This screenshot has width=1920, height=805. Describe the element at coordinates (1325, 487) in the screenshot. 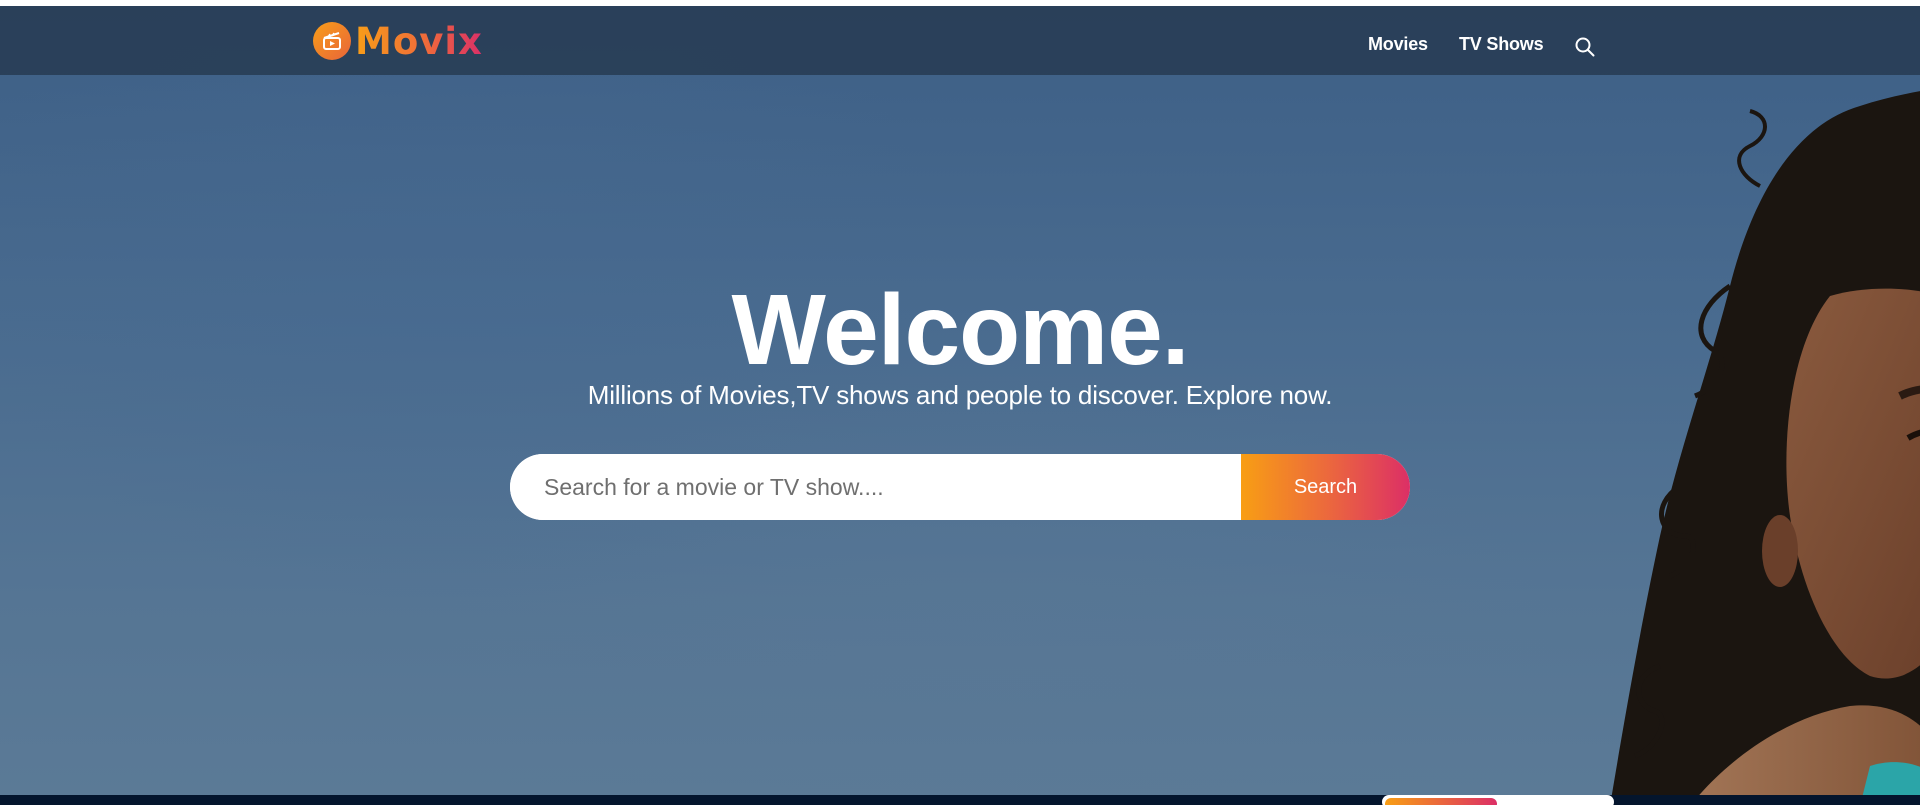

I see `search-button: Search` at that location.